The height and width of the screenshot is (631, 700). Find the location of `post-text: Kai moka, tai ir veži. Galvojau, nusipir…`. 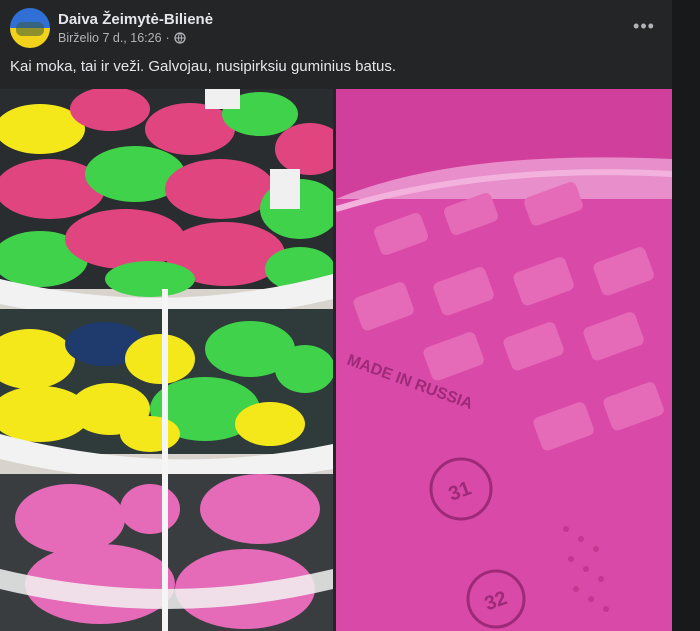

post-text: Kai moka, tai ir veži. Galvojau, nusipir… is located at coordinates (203, 66).